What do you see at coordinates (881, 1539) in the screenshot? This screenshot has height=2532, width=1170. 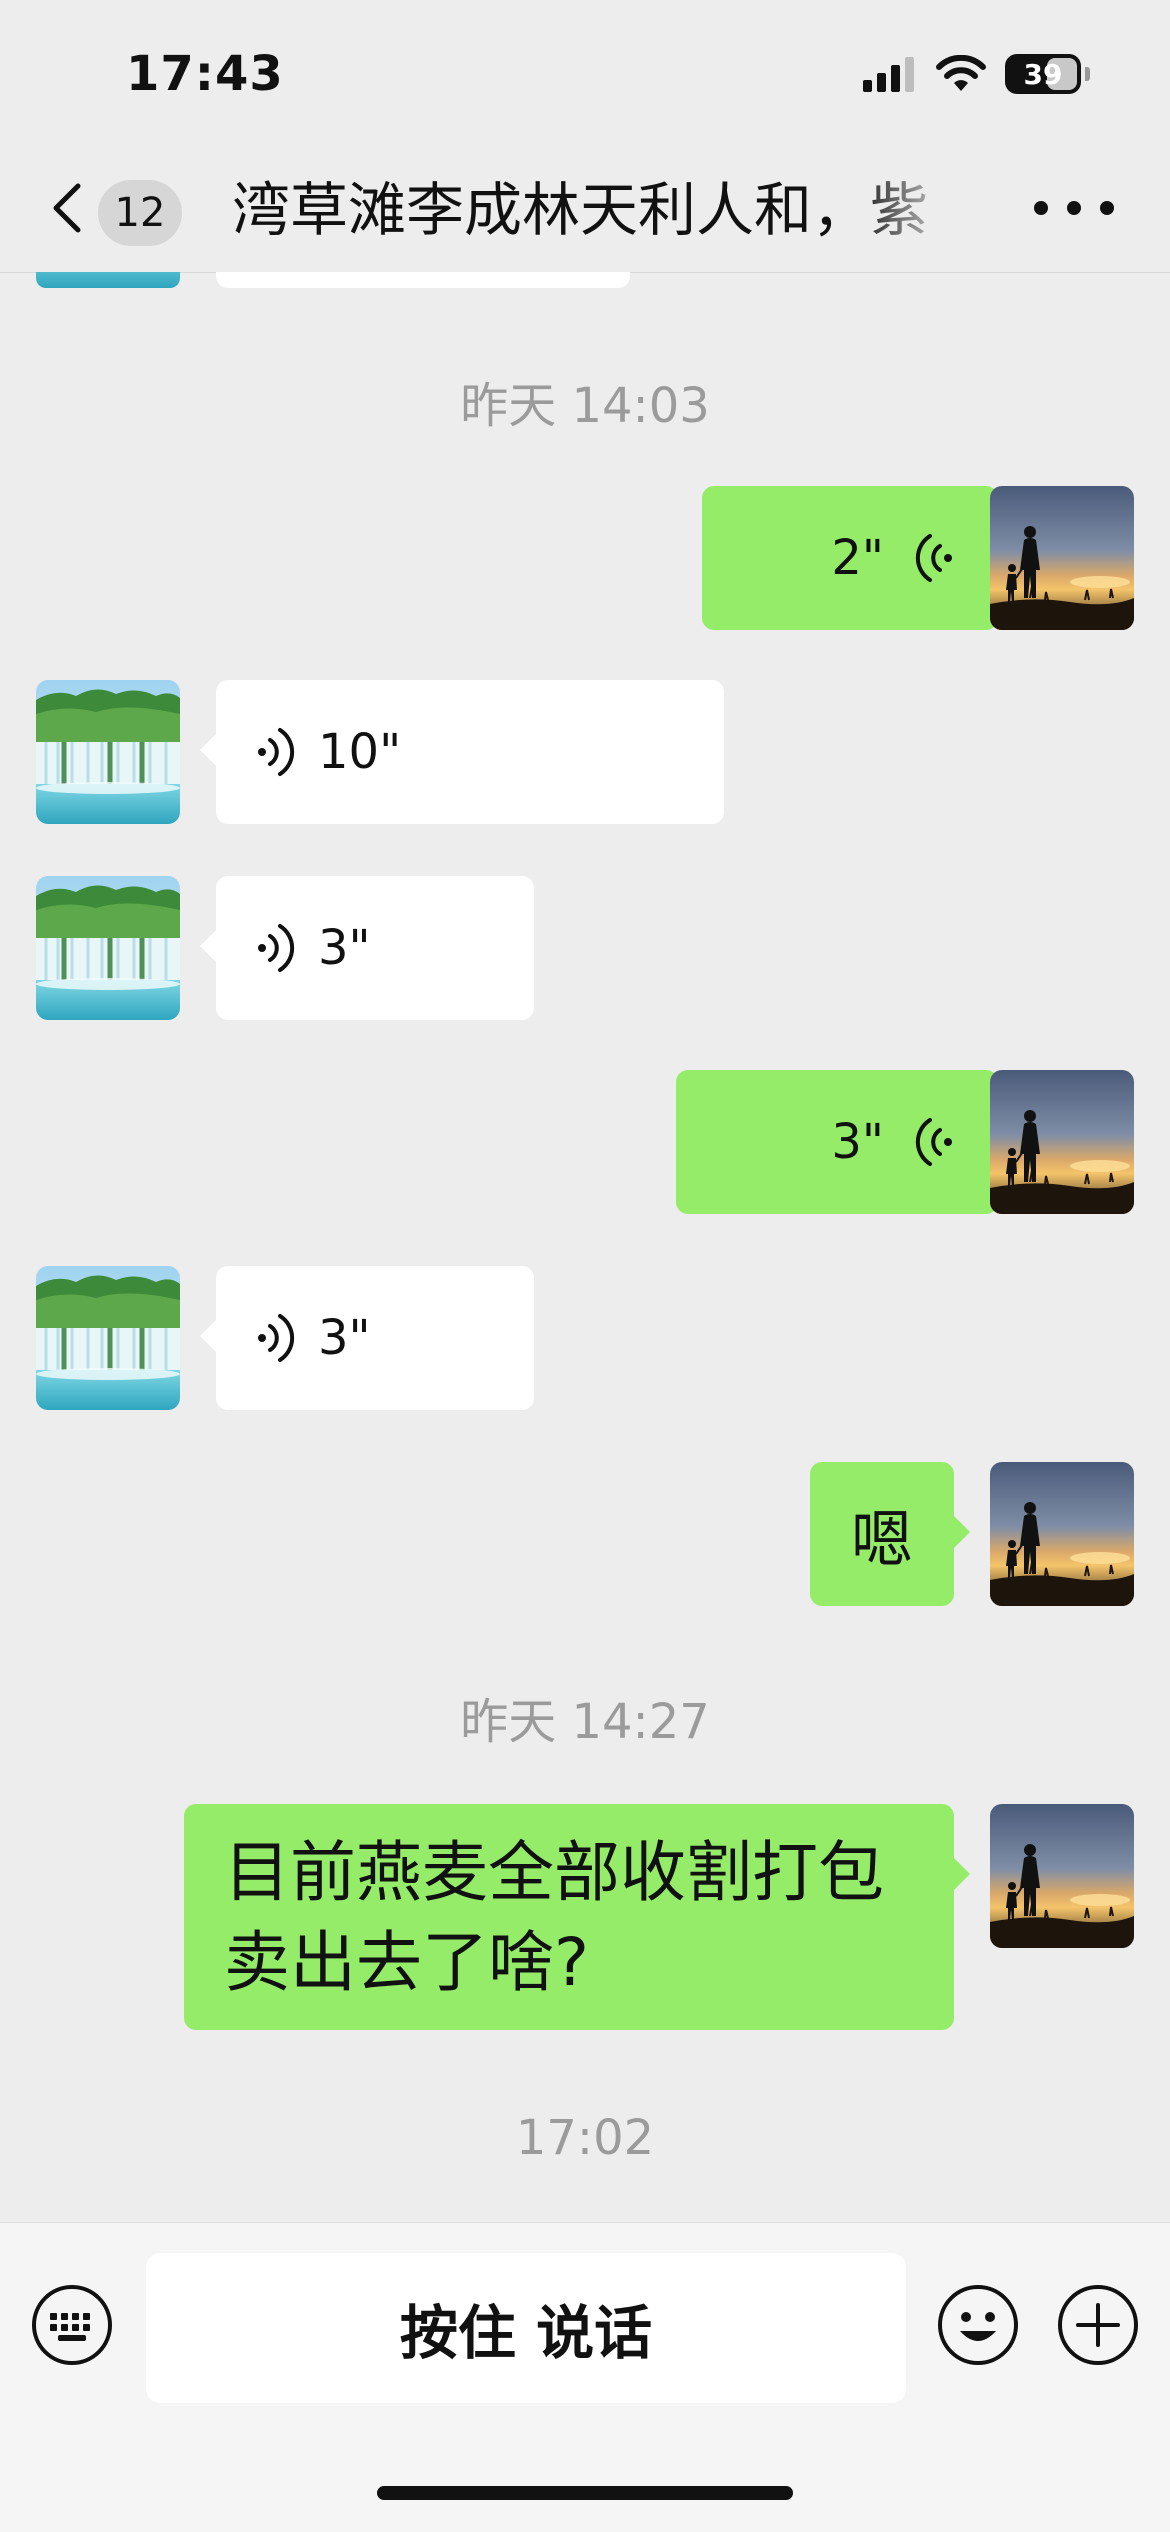 I see `message-text: 嗯` at bounding box center [881, 1539].